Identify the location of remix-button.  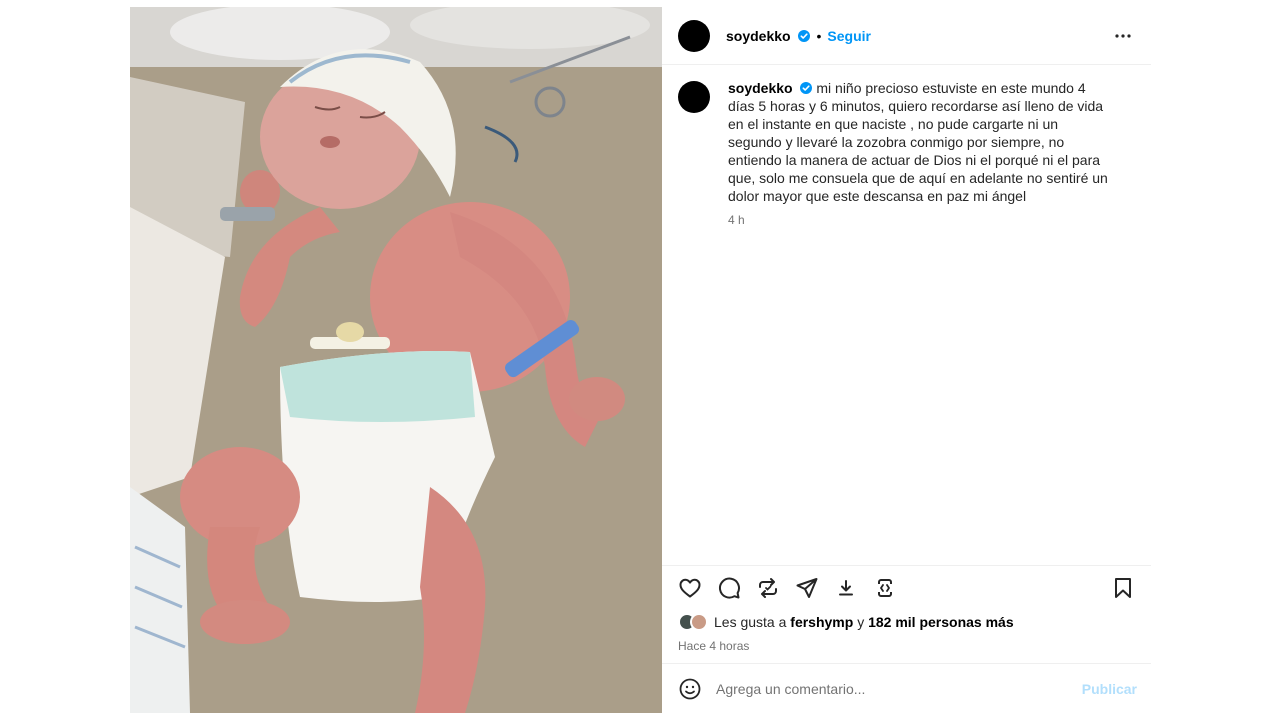
(885, 588).